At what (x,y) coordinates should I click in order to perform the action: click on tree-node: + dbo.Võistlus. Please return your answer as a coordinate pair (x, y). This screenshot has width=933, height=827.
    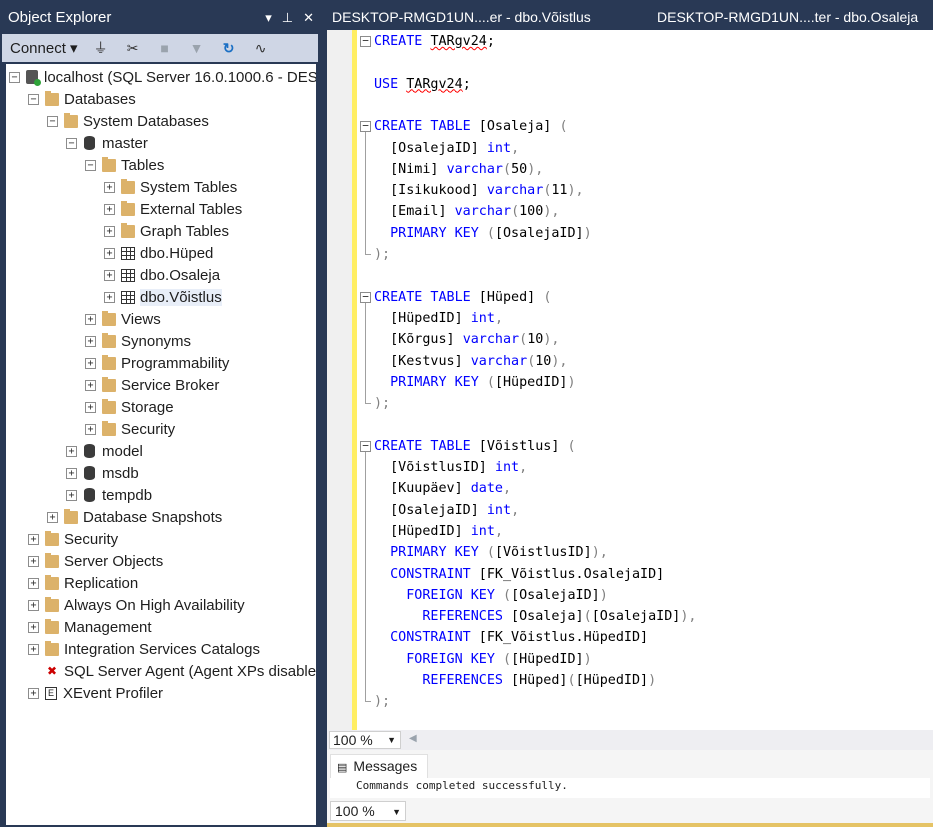
    Looking at the image, I should click on (163, 297).